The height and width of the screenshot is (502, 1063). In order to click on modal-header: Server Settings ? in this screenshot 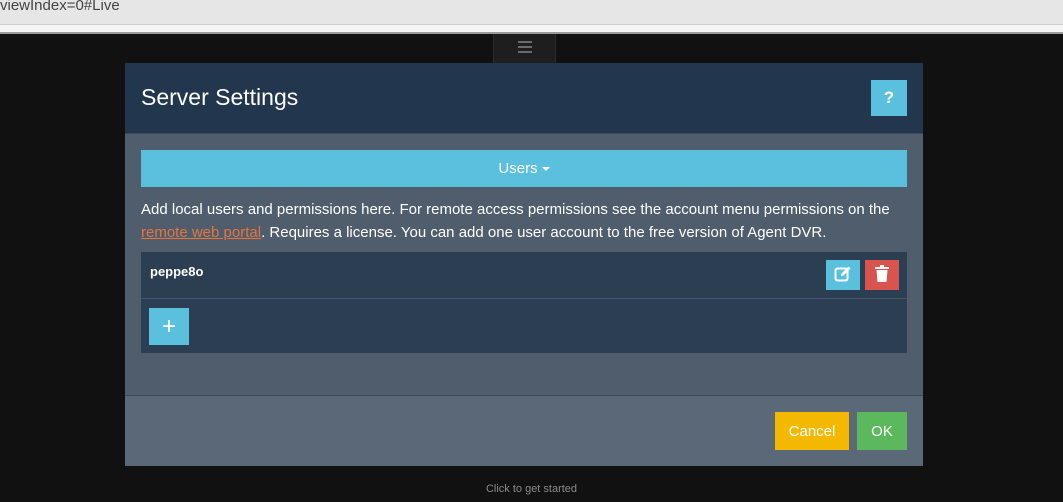, I will do `click(524, 98)`.